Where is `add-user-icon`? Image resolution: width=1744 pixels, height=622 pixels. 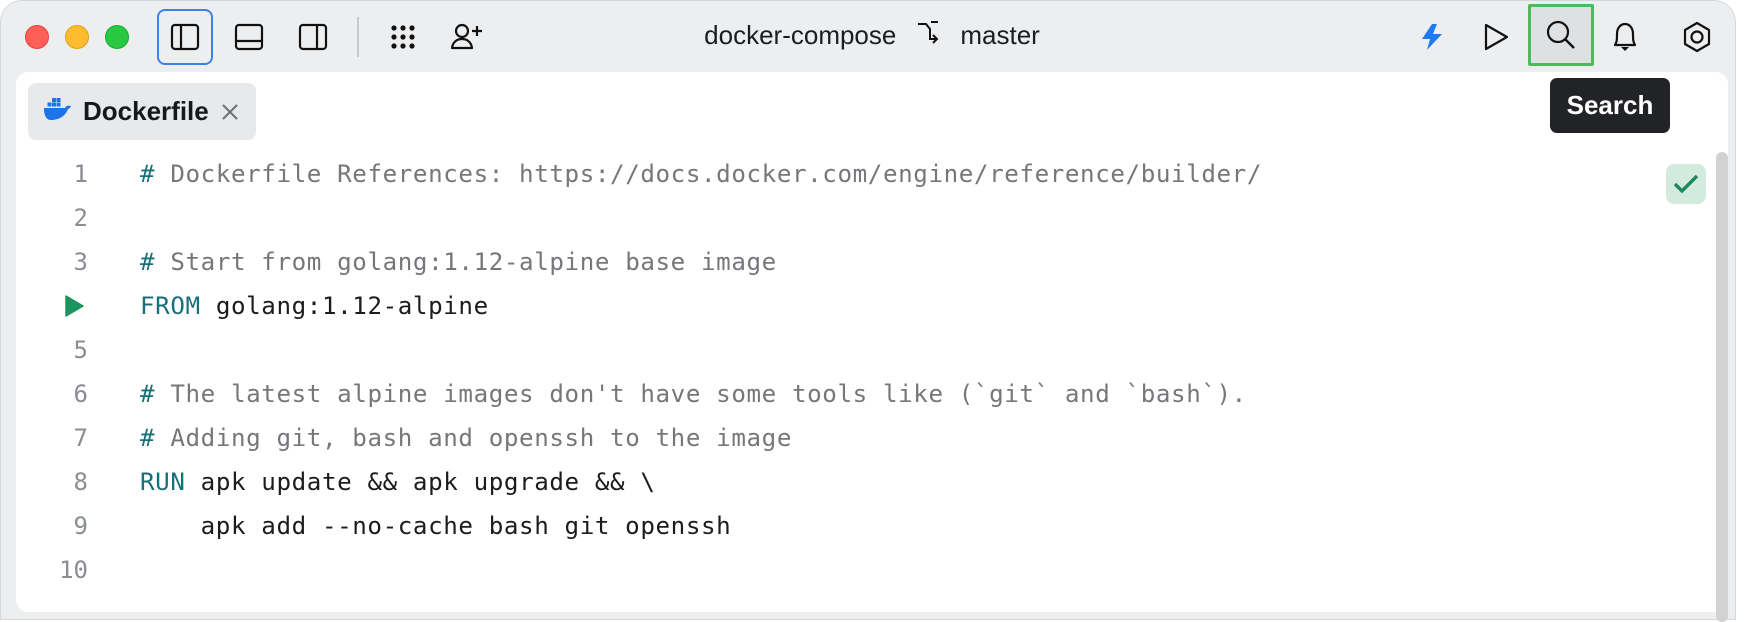 add-user-icon is located at coordinates (466, 36).